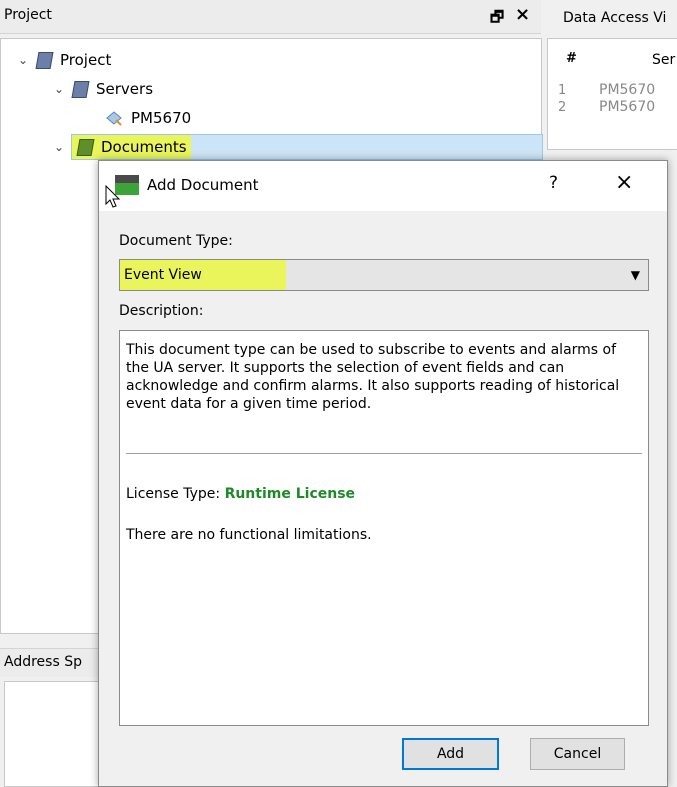  Describe the element at coordinates (450, 754) in the screenshot. I see `add-button: Add` at that location.